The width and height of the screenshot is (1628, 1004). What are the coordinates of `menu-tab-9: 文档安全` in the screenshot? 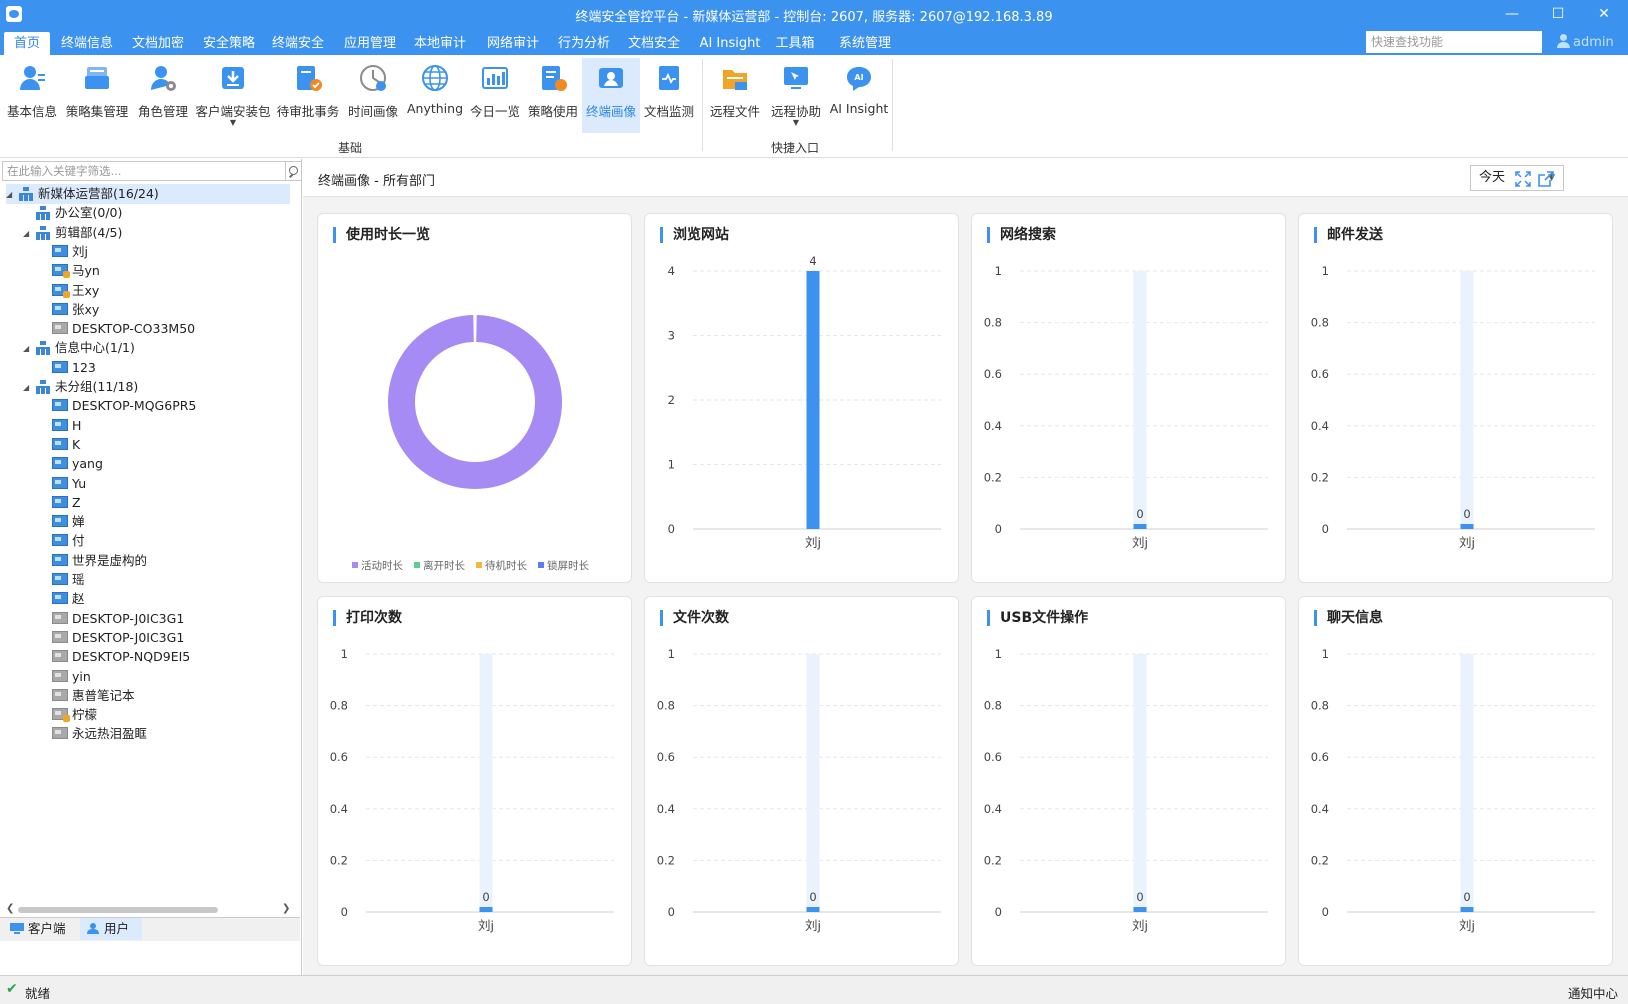 It's located at (654, 43).